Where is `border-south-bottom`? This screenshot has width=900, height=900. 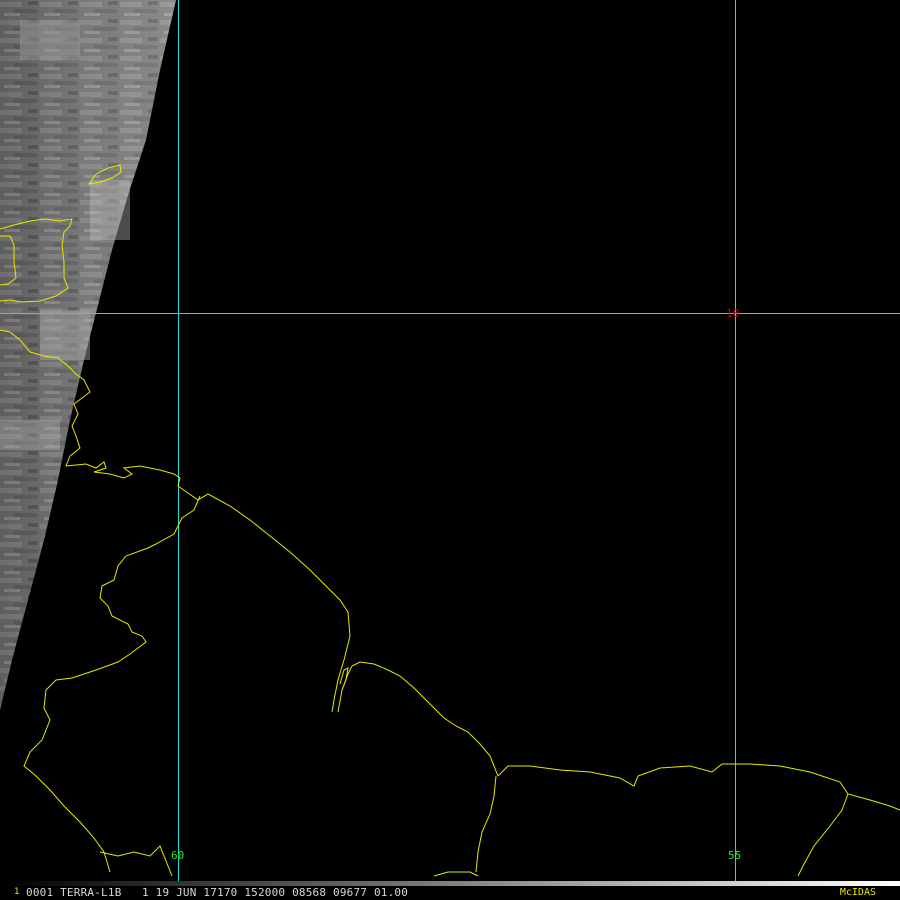 border-south-bottom is located at coordinates (136, 861).